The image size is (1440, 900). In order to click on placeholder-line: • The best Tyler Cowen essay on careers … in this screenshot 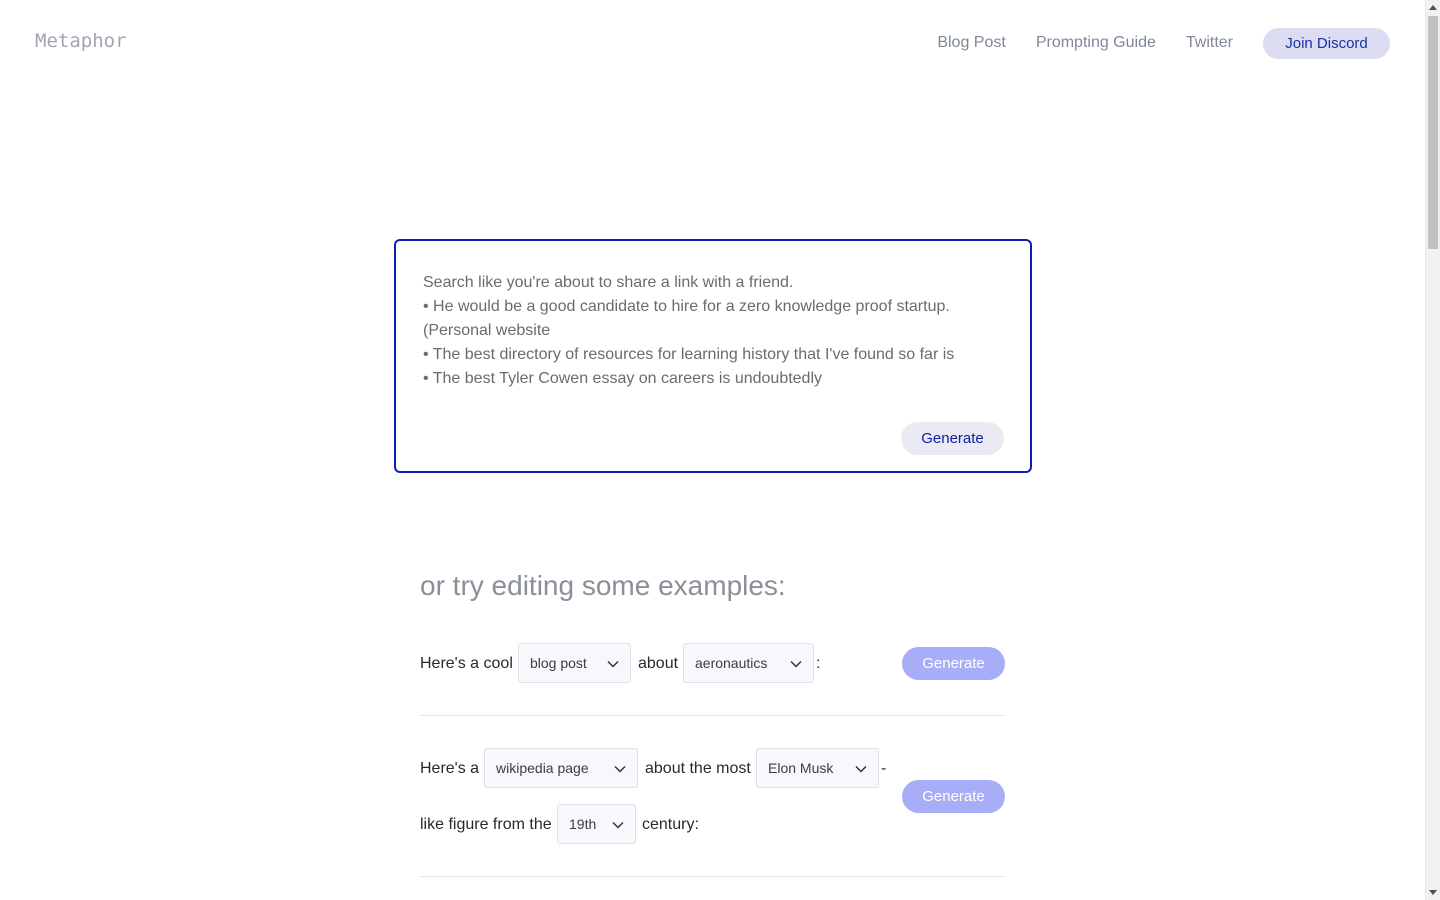, I will do `click(623, 378)`.